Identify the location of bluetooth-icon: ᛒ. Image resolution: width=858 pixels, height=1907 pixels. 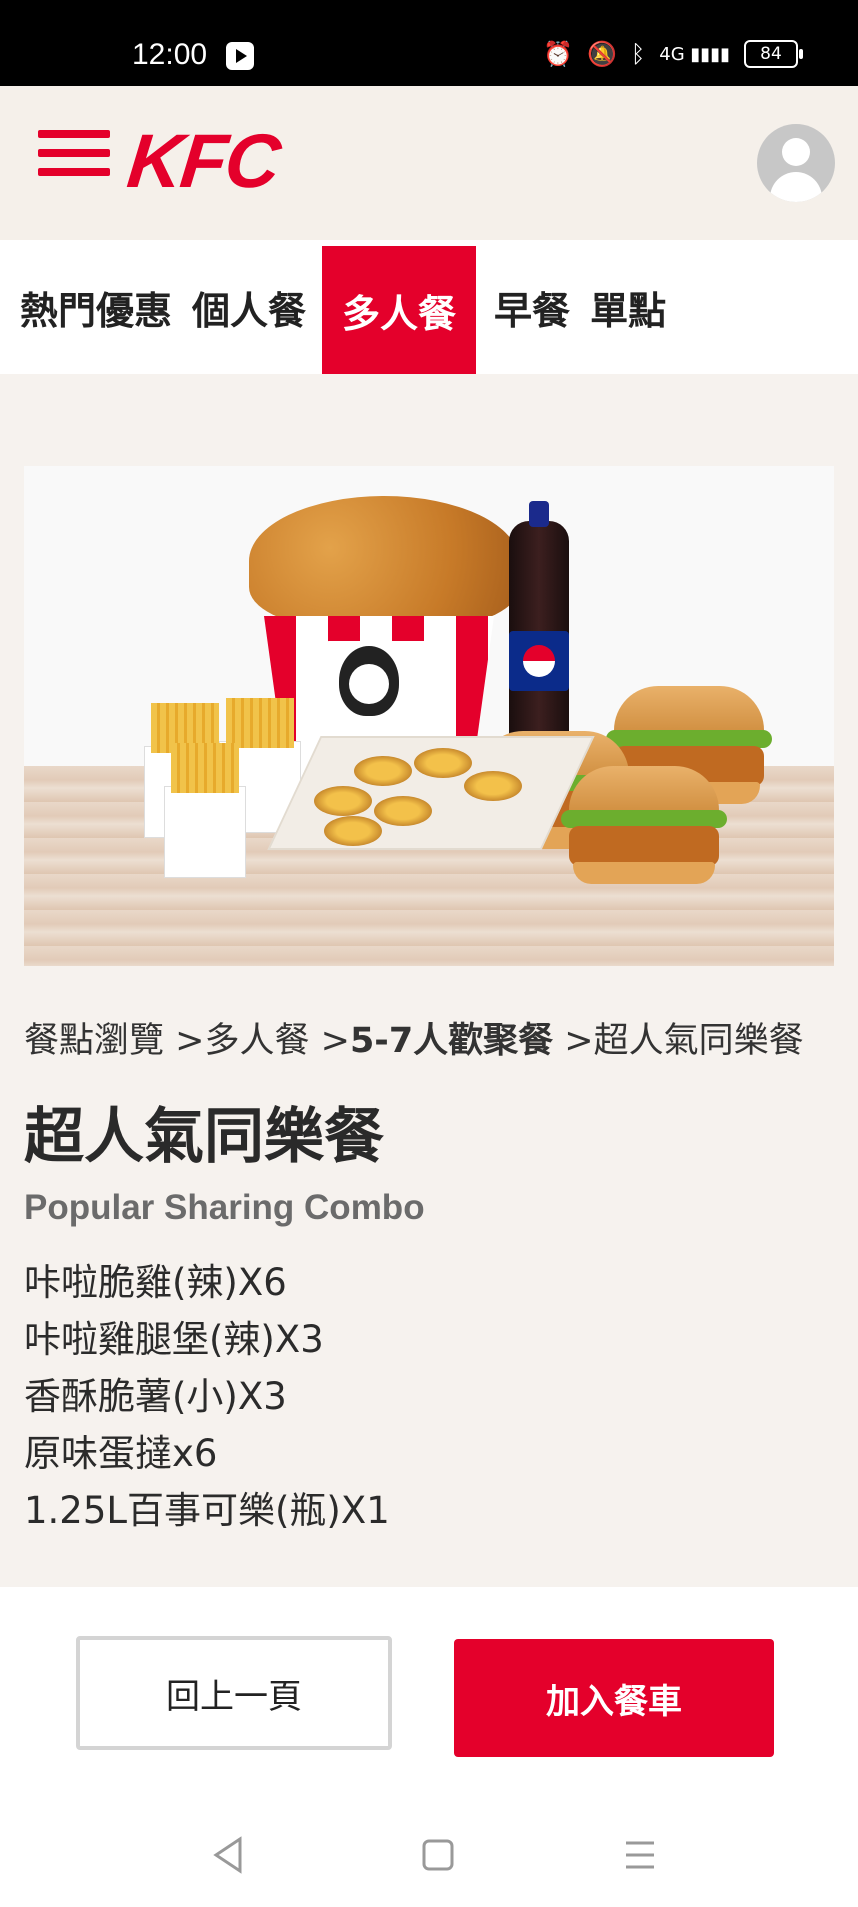
(638, 54).